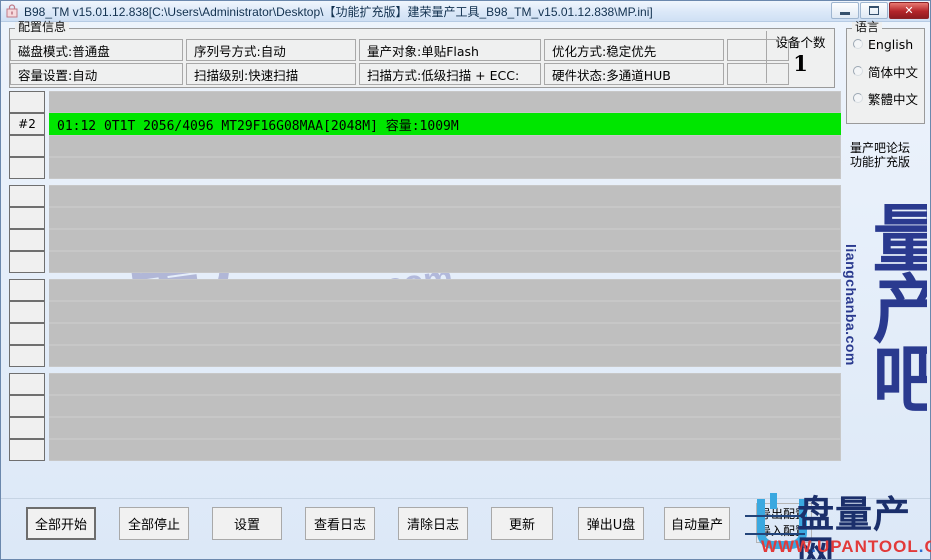 This screenshot has height=560, width=931. Describe the element at coordinates (880, 148) in the screenshot. I see `forum-note-line1: 量产吧论坛` at that location.